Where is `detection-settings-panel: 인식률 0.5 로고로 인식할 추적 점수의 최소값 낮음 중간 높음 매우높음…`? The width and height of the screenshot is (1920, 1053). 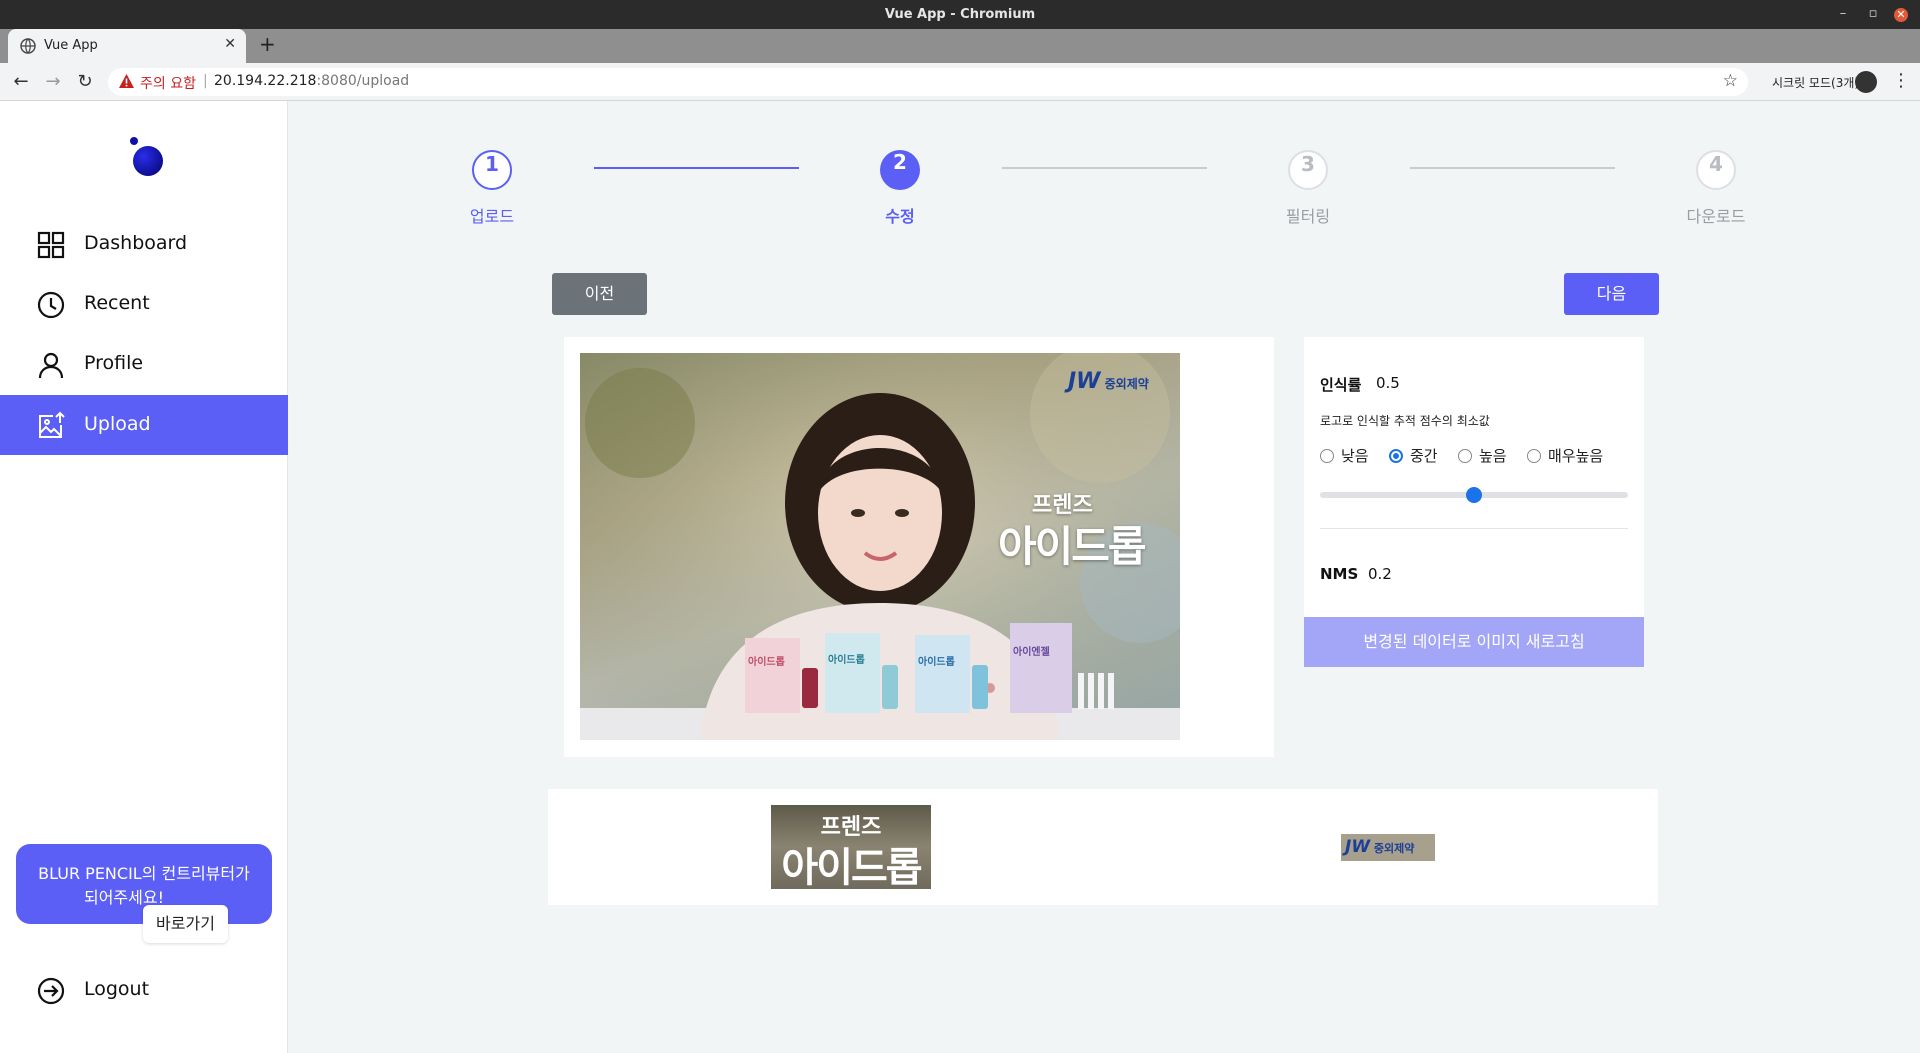
detection-settings-panel: 인식률 0.5 로고로 인식할 추적 점수의 최소값 낮음 중간 높음 매우높음… is located at coordinates (1474, 502).